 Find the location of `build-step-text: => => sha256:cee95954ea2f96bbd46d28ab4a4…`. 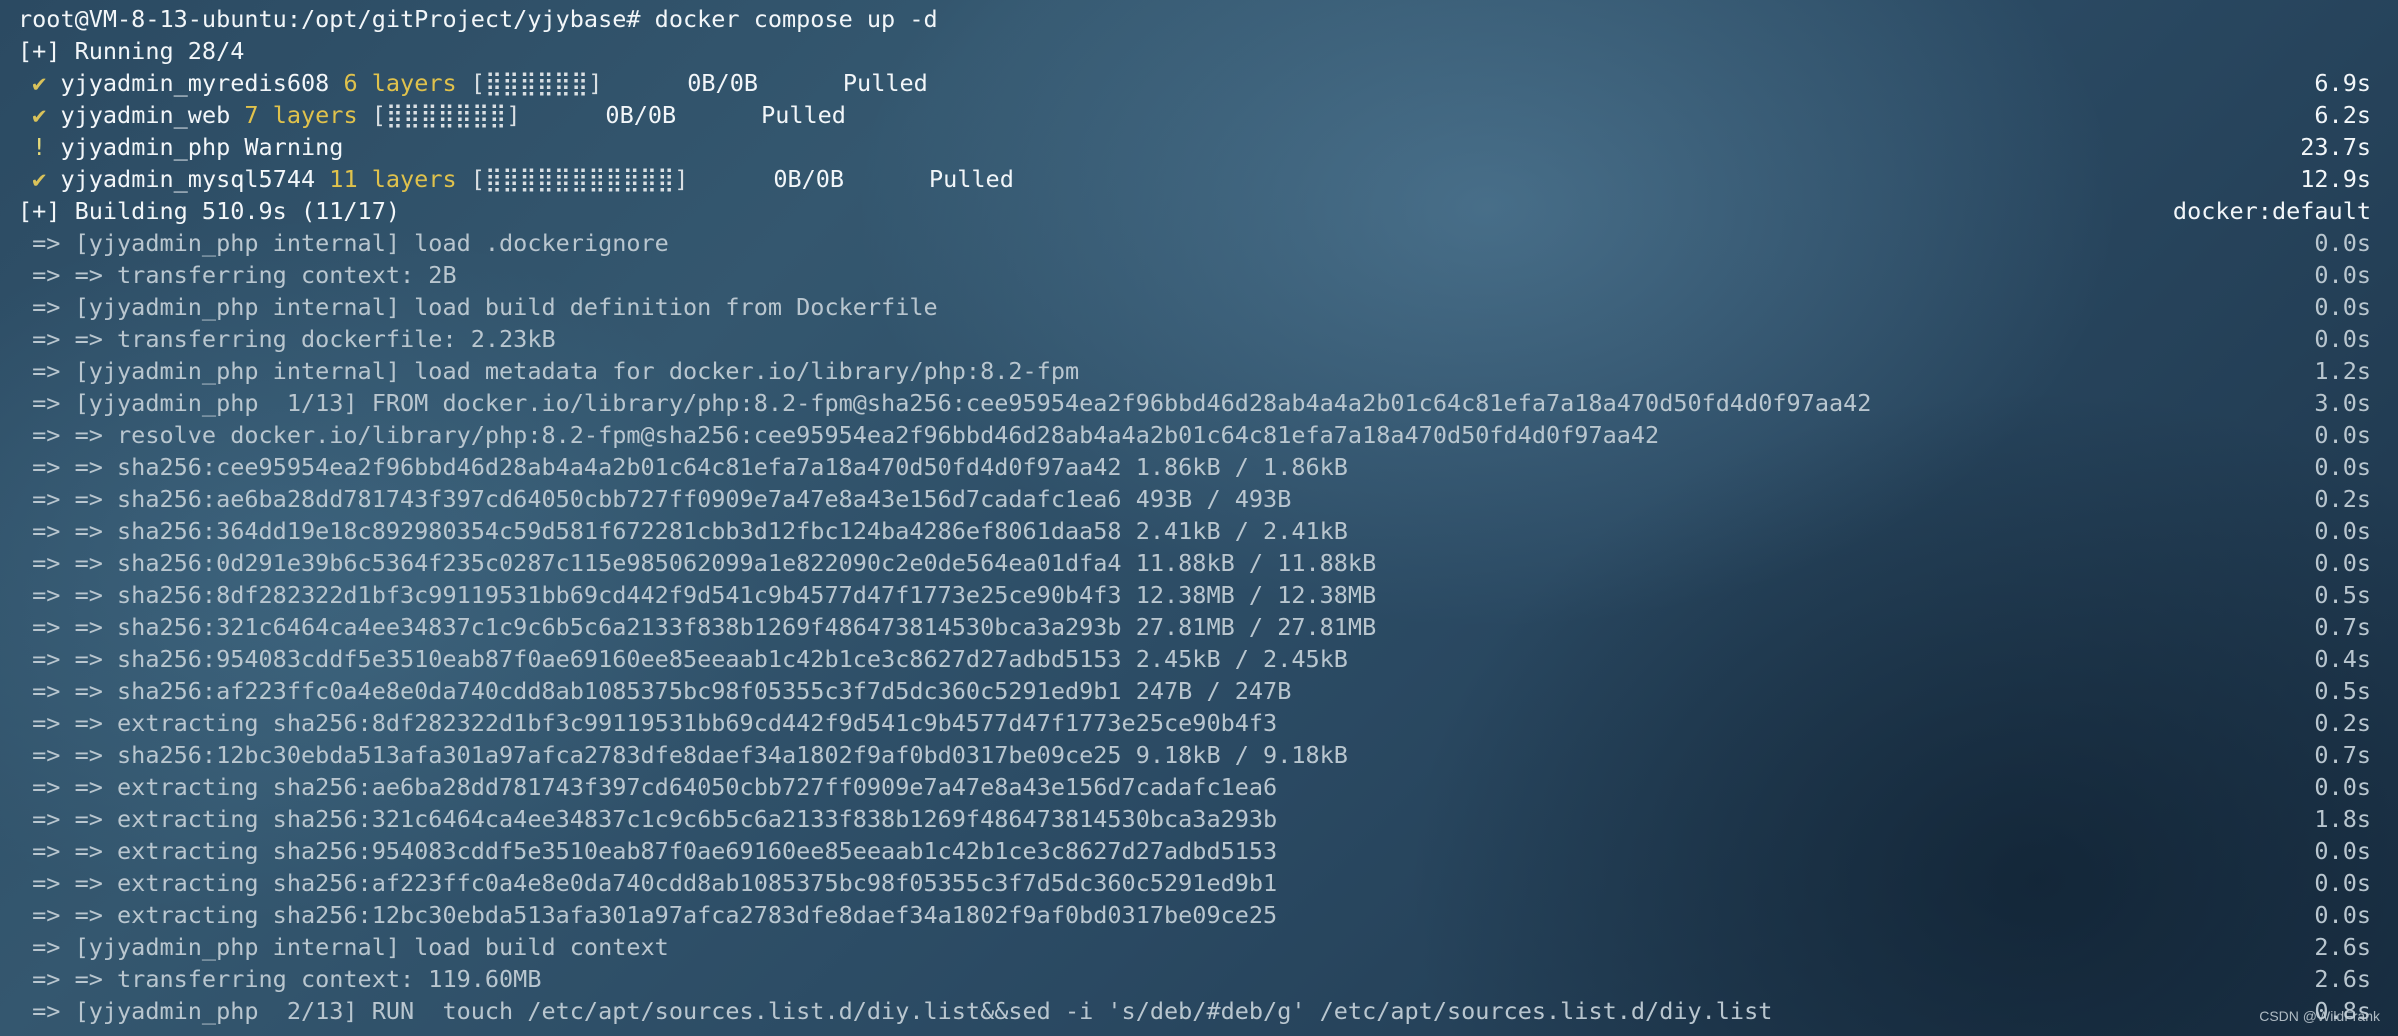

build-step-text: => => sha256:cee95954ea2f96bbd46d28ab4a4… is located at coordinates (683, 467).